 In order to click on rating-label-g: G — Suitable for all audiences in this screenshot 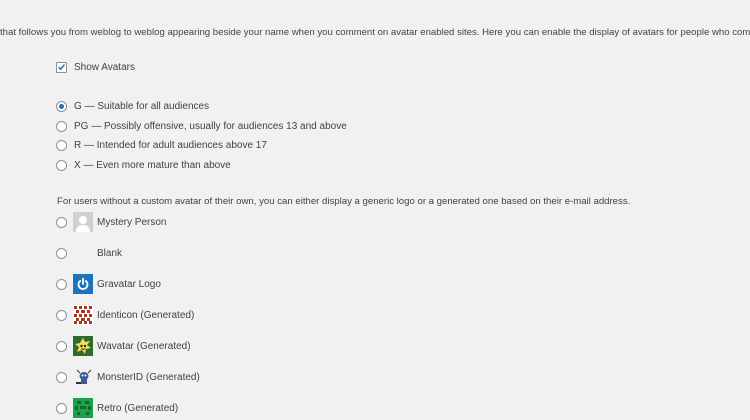, I will do `click(142, 106)`.